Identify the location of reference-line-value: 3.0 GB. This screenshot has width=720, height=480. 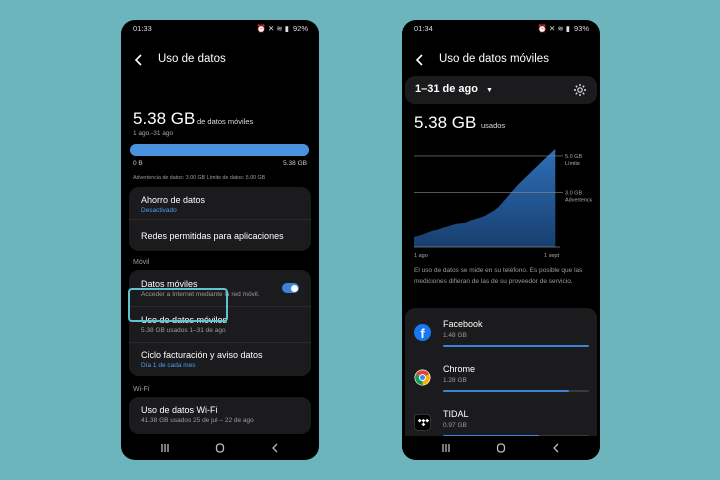
(573, 193).